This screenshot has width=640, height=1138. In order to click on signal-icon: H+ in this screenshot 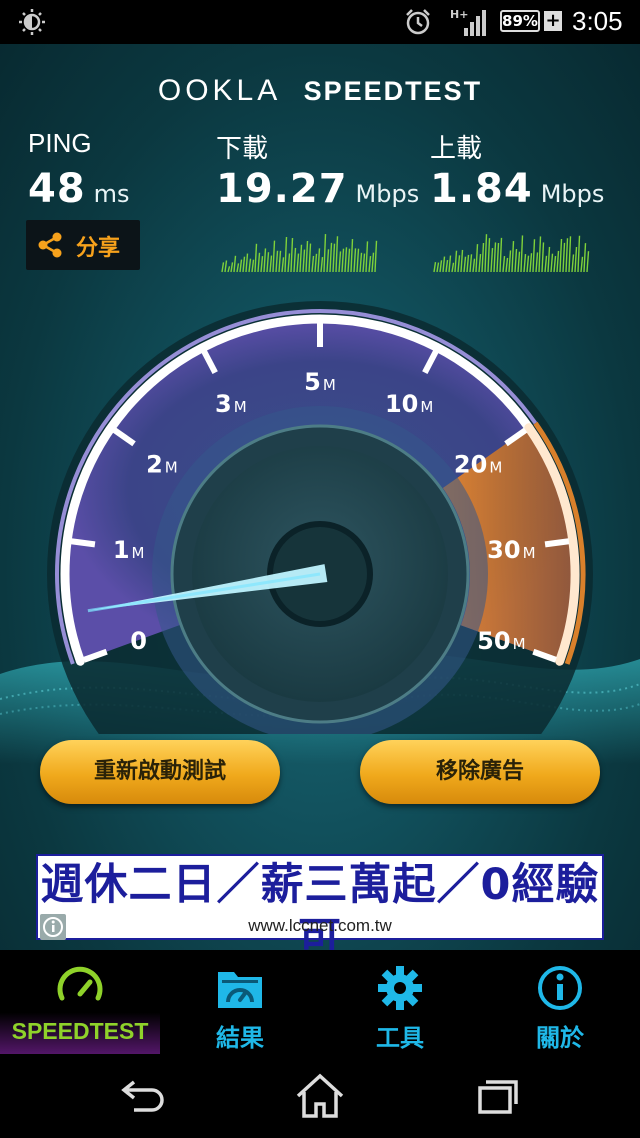, I will do `click(468, 22)`.